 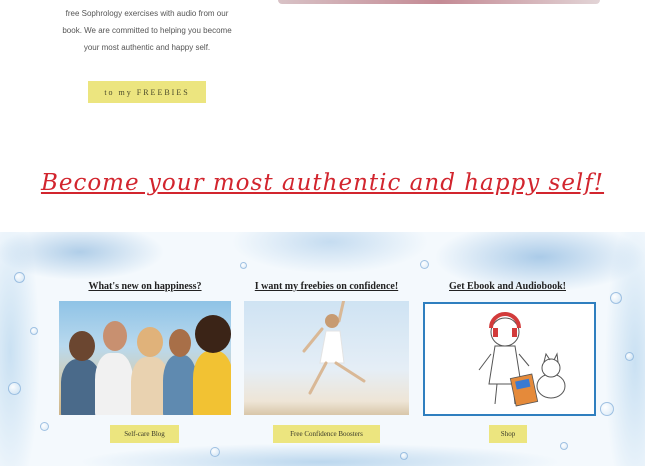 What do you see at coordinates (147, 47) in the screenshot?
I see `intro-line-3: your most authentic and happy self.` at bounding box center [147, 47].